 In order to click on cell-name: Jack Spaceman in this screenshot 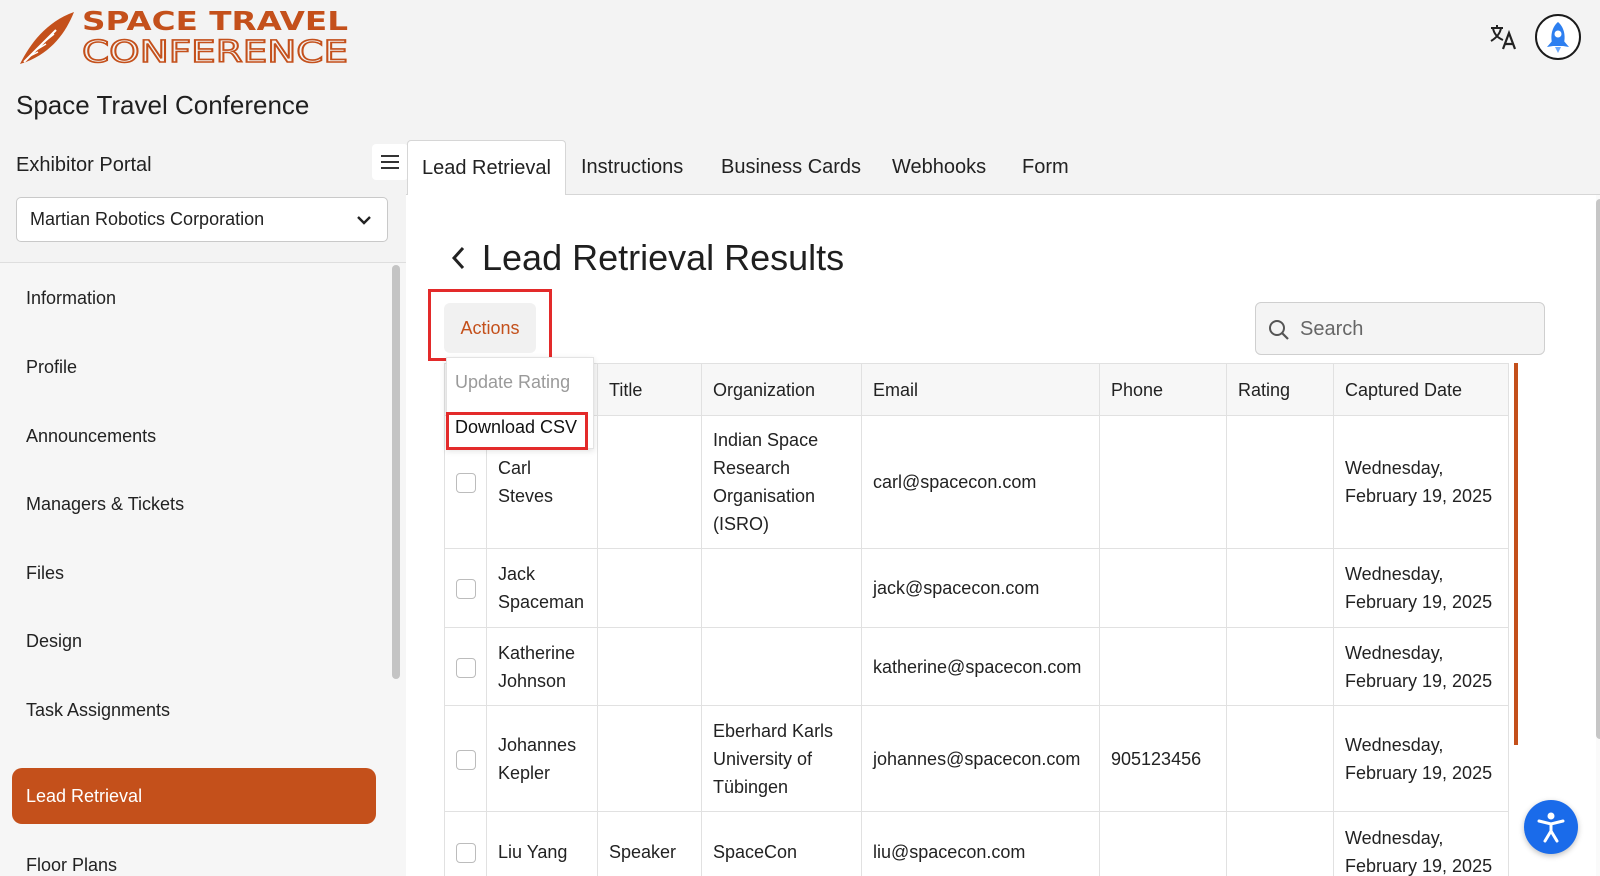, I will do `click(542, 588)`.